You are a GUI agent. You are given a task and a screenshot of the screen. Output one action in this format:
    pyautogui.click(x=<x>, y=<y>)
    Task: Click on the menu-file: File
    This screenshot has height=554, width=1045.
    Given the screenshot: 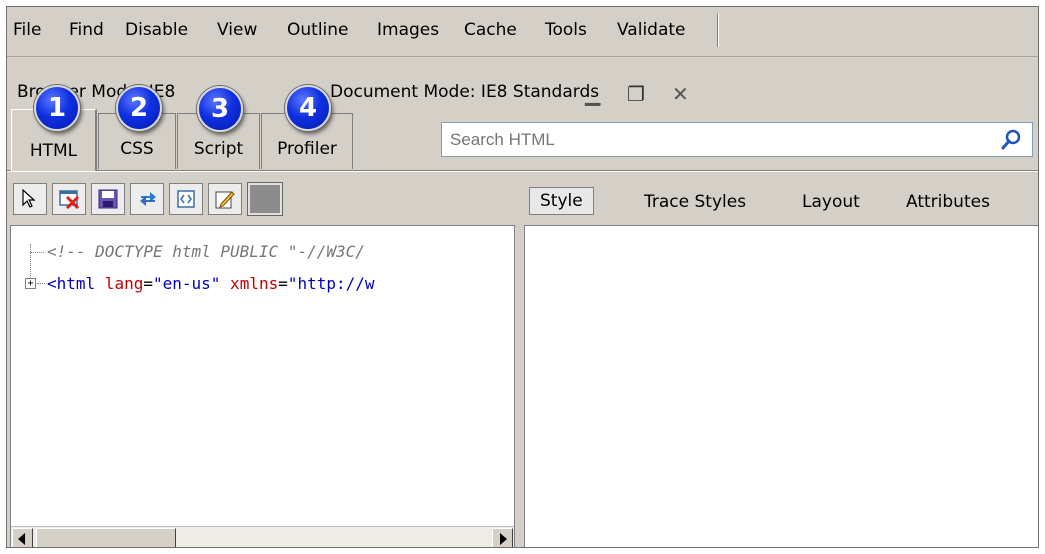 What is the action you would take?
    pyautogui.click(x=27, y=30)
    